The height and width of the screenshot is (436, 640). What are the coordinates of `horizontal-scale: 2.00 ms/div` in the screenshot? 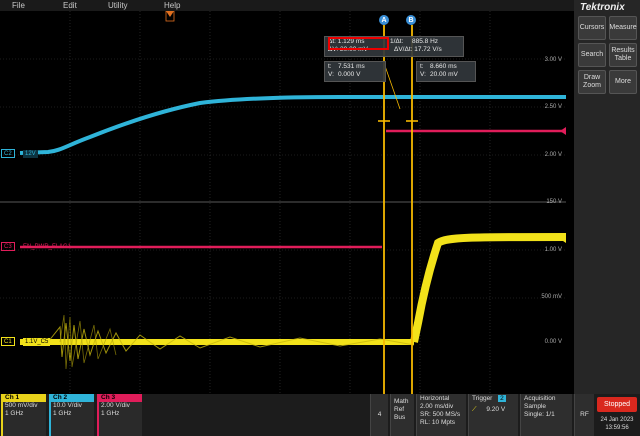 It's located at (437, 406).